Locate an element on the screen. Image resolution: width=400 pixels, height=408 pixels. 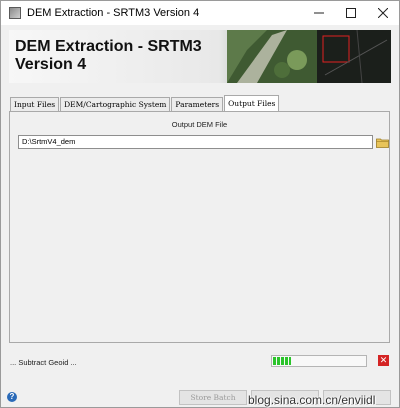
banner-title-line2: Version 4 is located at coordinates (51, 64).